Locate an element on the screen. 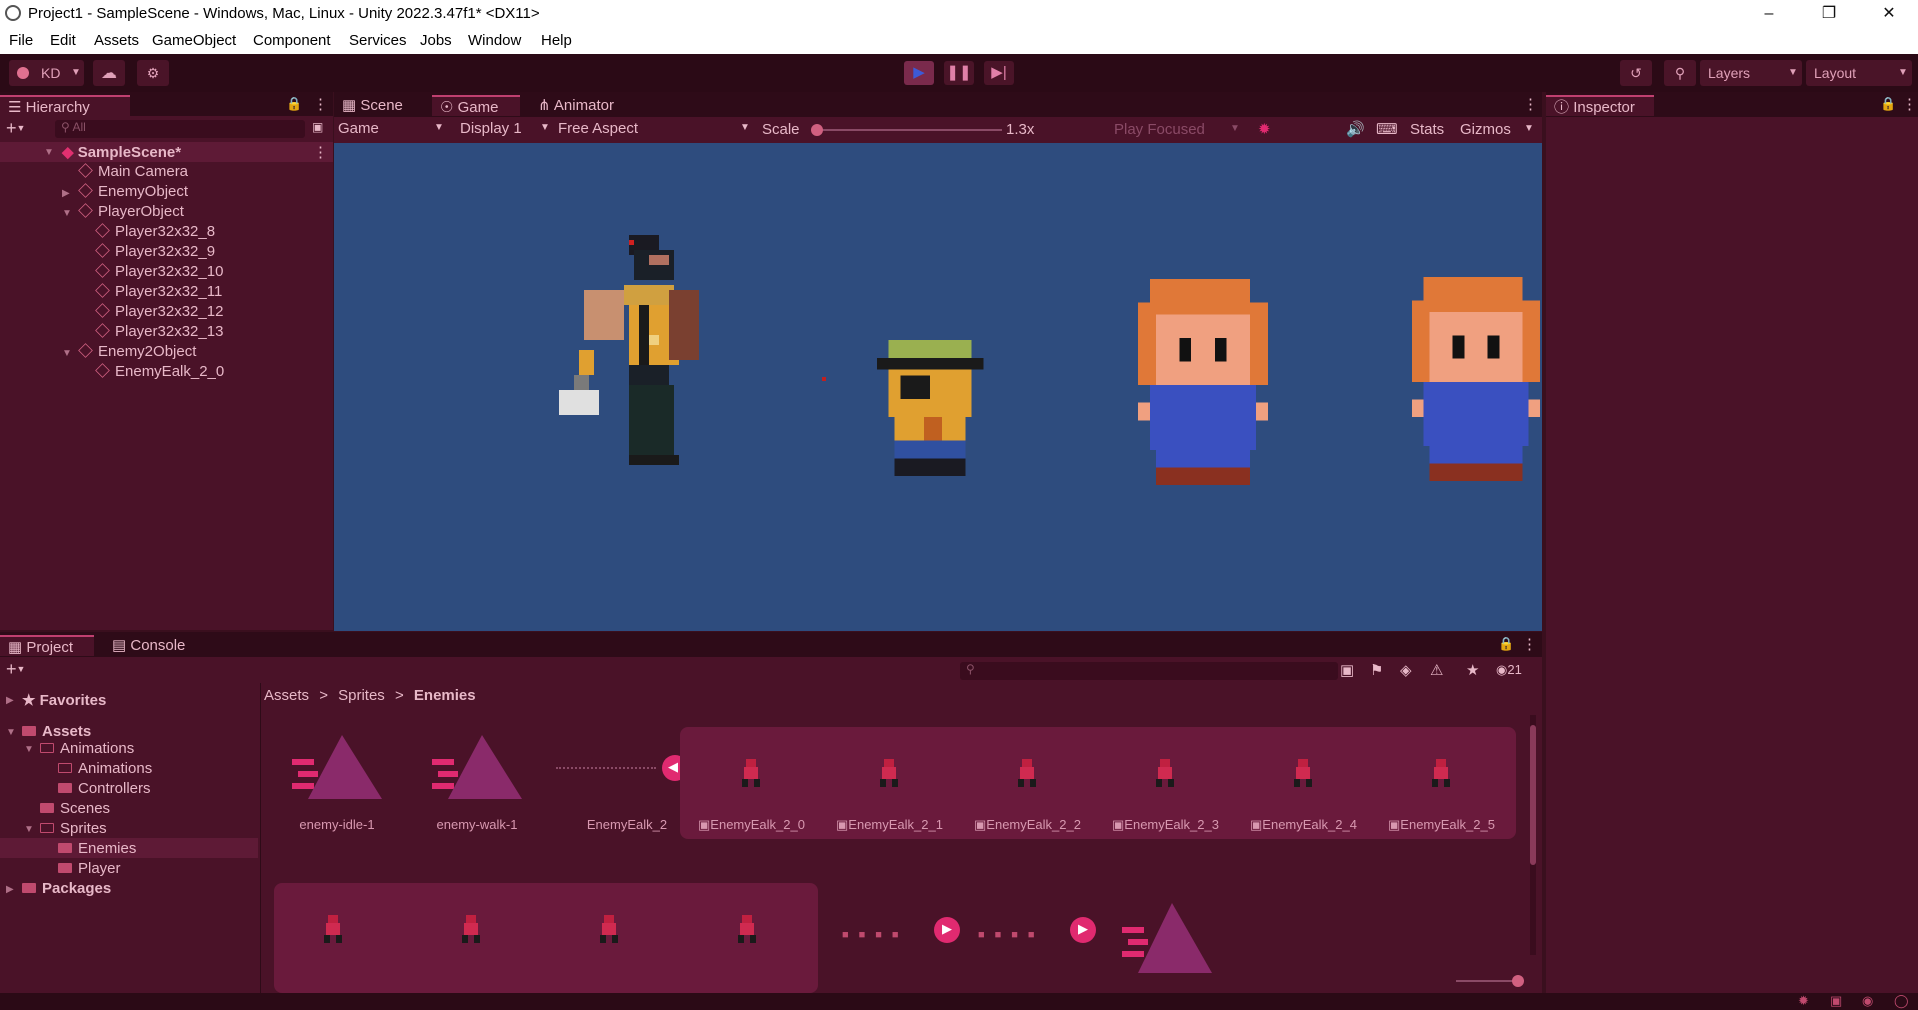 Image resolution: width=1918 pixels, height=1010 pixels. project-search-input: ⚲ is located at coordinates (1149, 671).